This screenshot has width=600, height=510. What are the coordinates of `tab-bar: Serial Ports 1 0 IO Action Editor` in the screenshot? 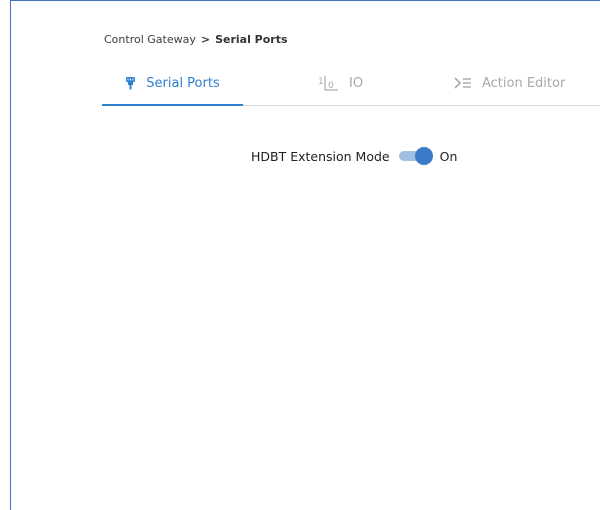 It's located at (351, 83).